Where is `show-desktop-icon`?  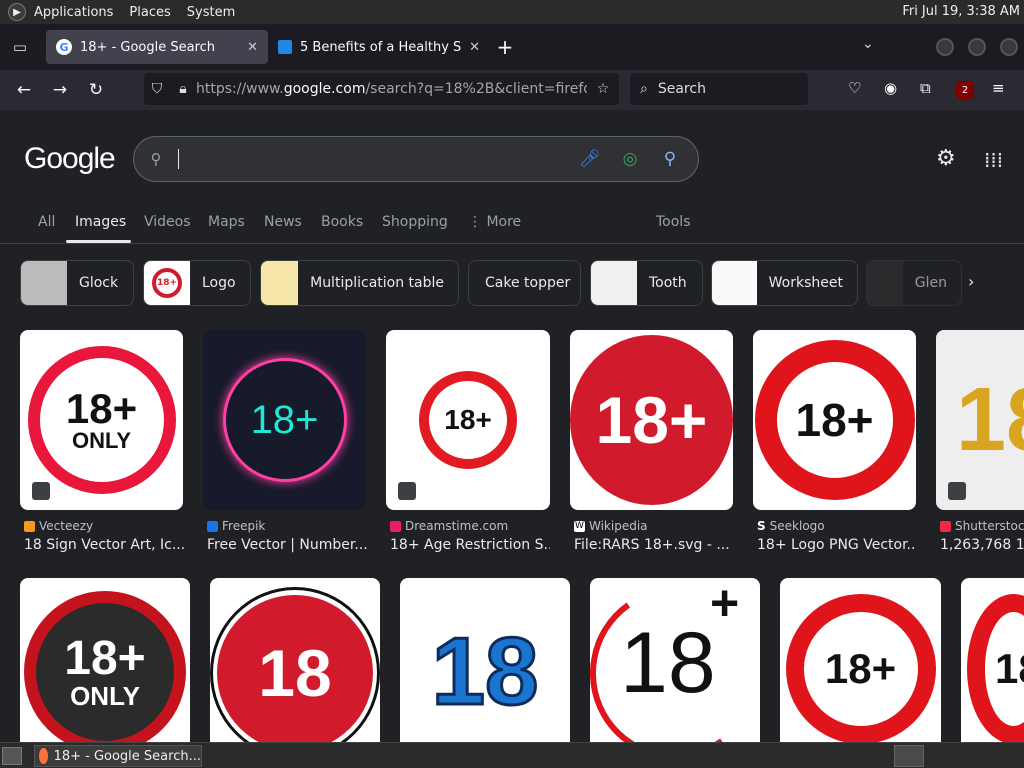
show-desktop-icon is located at coordinates (12, 756).